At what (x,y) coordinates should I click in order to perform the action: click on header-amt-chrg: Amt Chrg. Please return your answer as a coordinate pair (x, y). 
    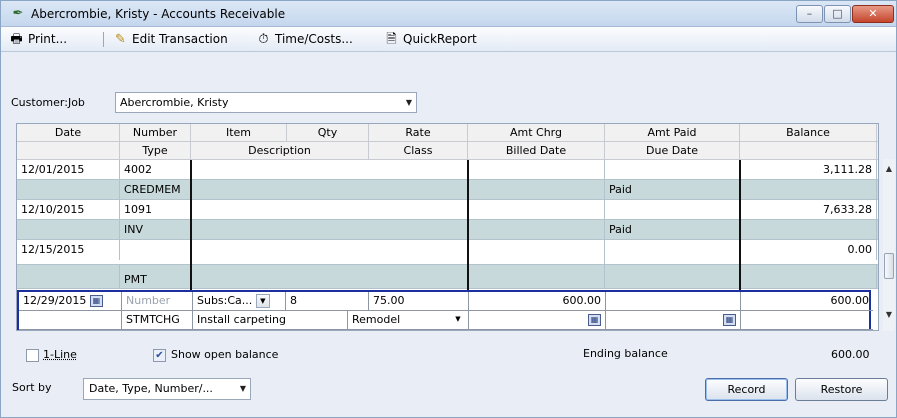
    Looking at the image, I should click on (536, 133).